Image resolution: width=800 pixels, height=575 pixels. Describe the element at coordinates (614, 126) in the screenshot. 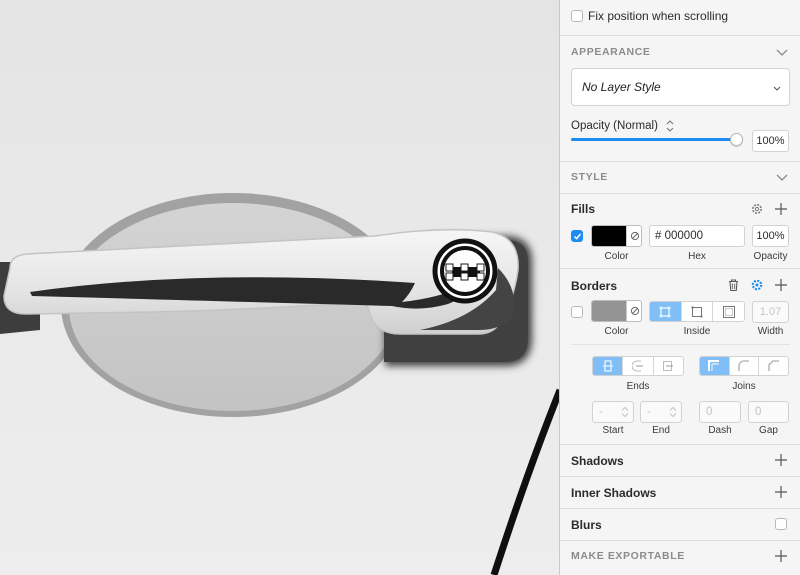

I see `opacity-blend-label: Opacity (Normal)` at that location.